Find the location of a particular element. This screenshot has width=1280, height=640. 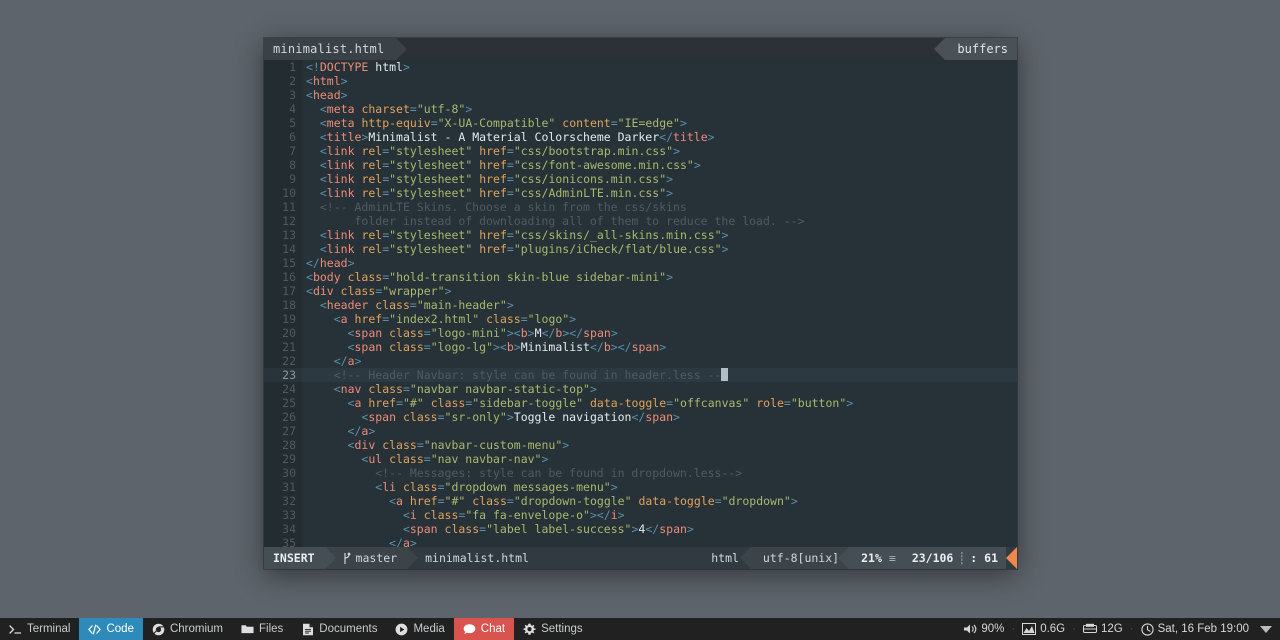

code-line: 19 <a href="index2.html" class="logo"> is located at coordinates (640, 319).